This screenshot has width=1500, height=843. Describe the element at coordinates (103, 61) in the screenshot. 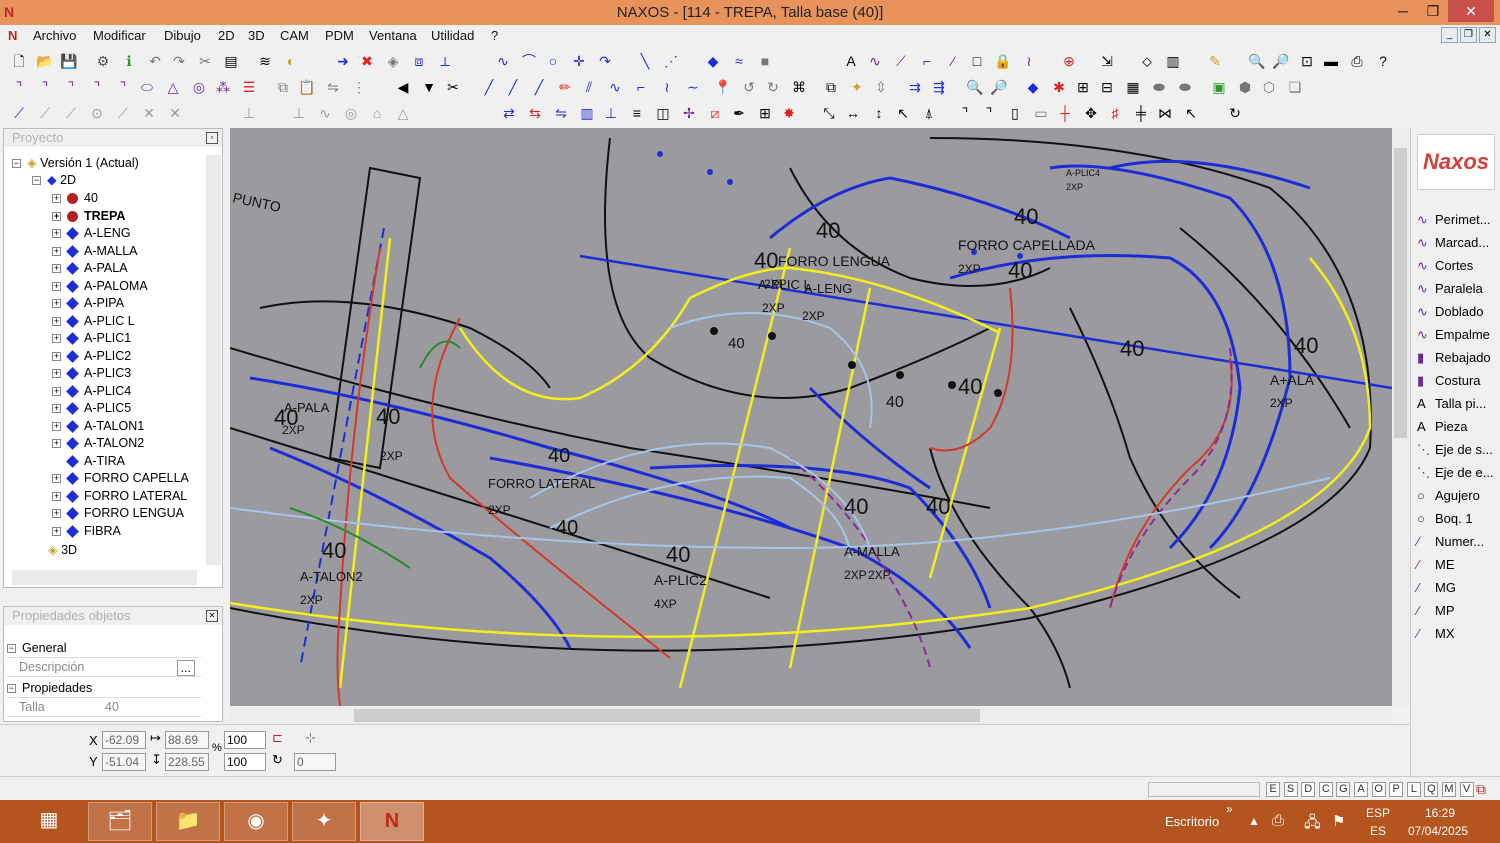

I see `settings-icon: ⚙` at that location.